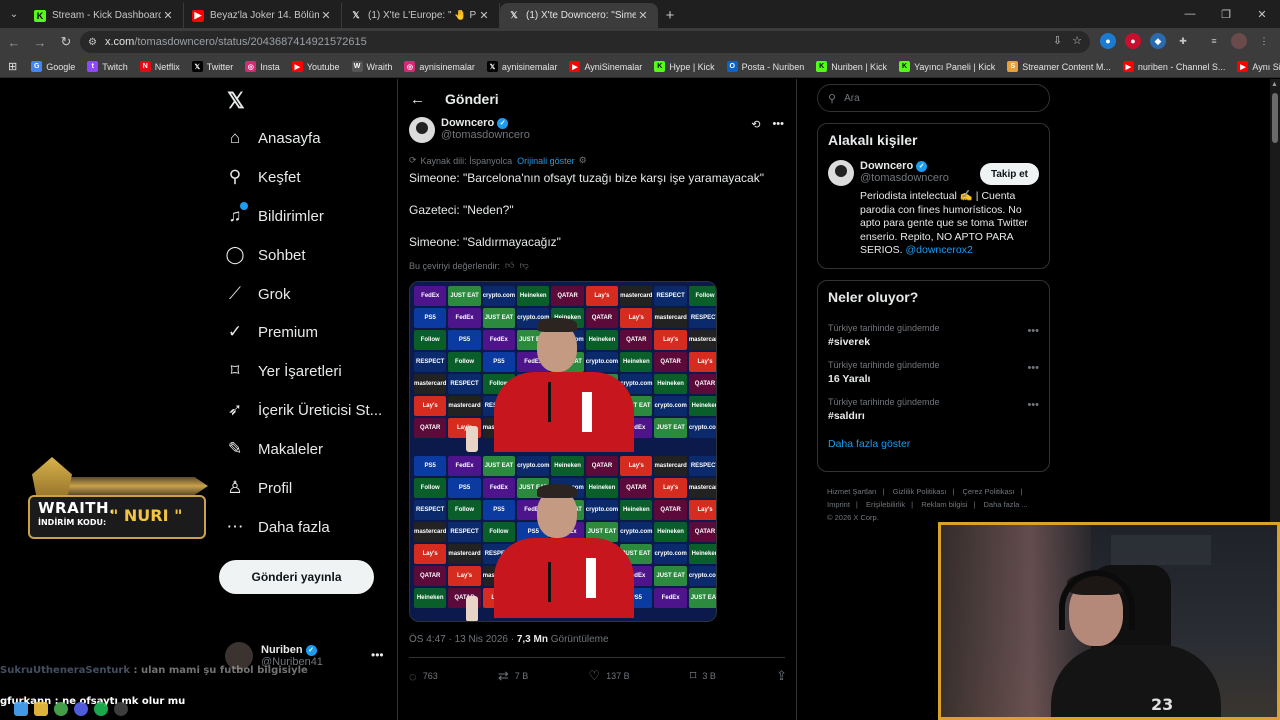 The image size is (1280, 720). What do you see at coordinates (755, 124) in the screenshot?
I see `grok-icon: ⟲` at bounding box center [755, 124].